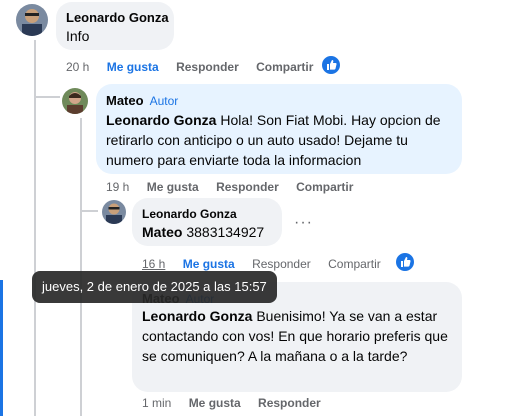  I want to click on comment-header: Mateo Autor, so click(142, 101).